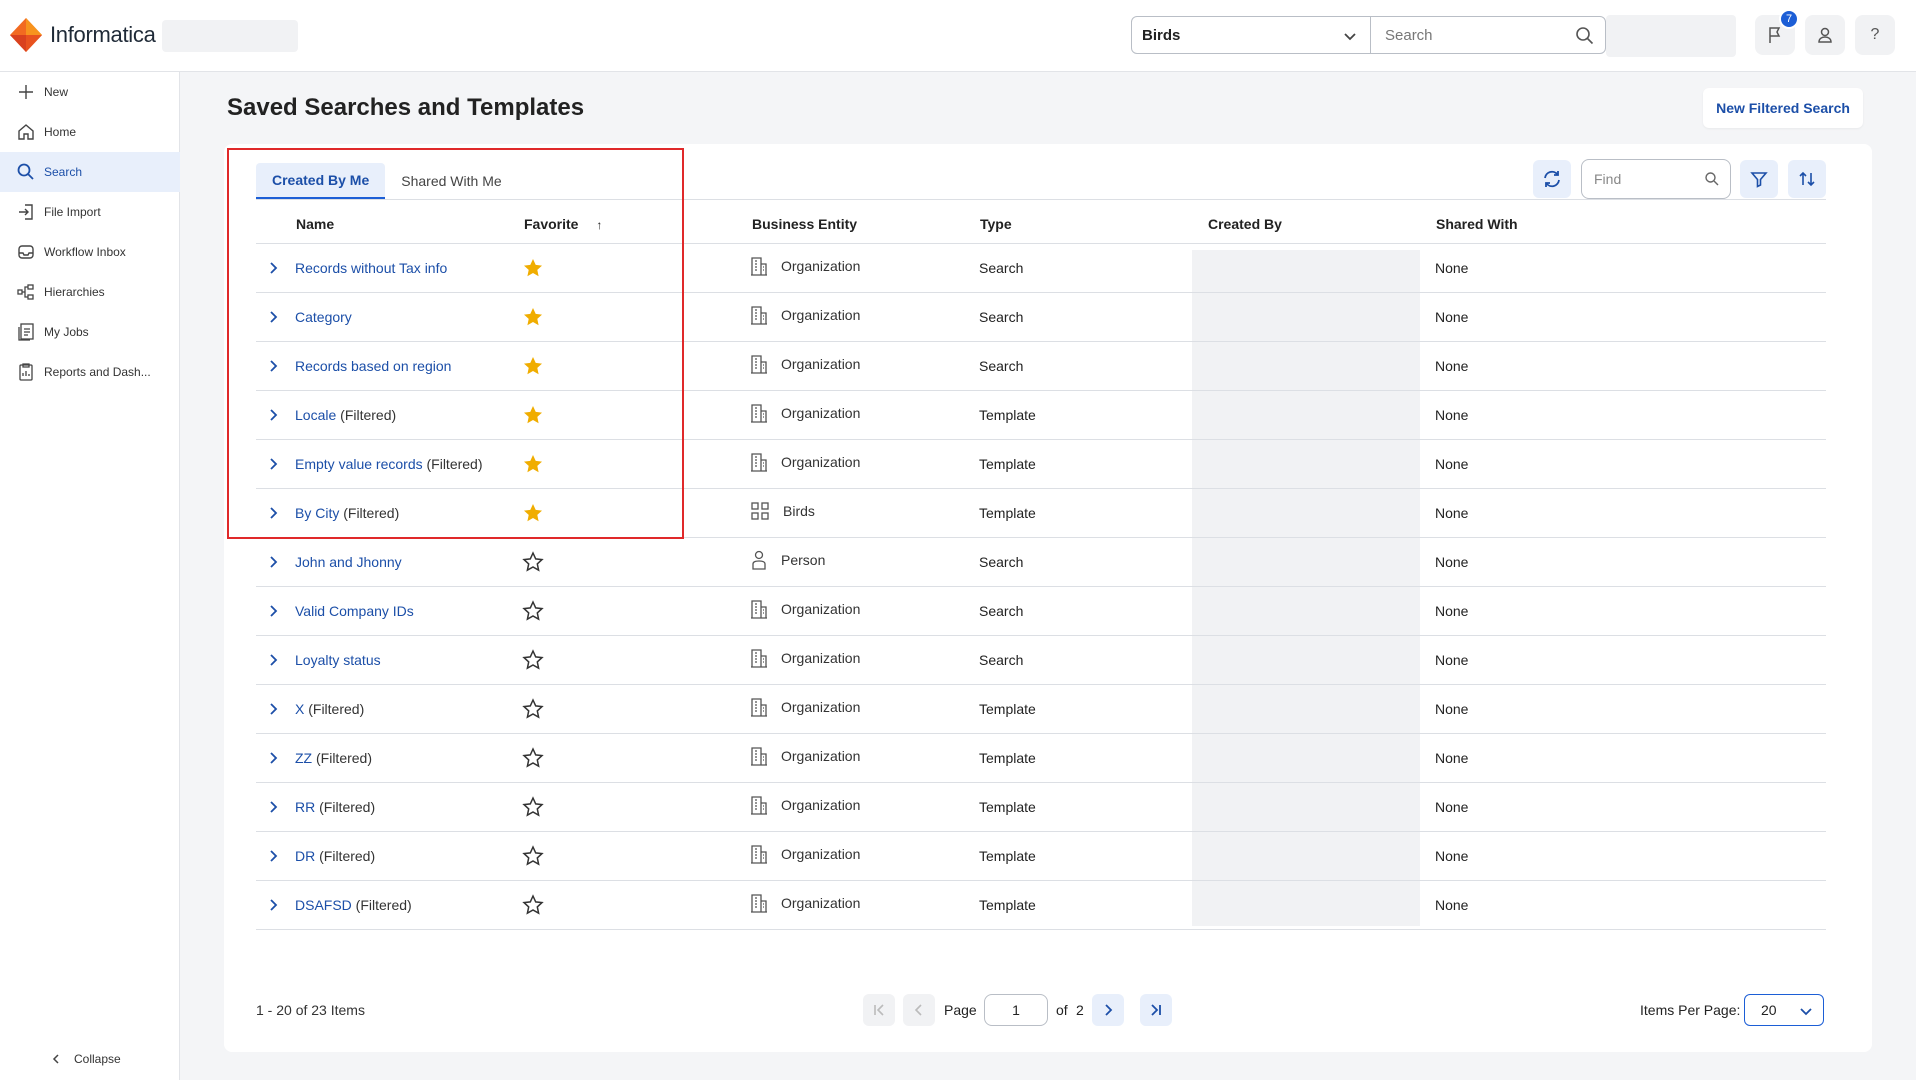 This screenshot has height=1080, width=1916. I want to click on notification-badge: 7, so click(1789, 19).